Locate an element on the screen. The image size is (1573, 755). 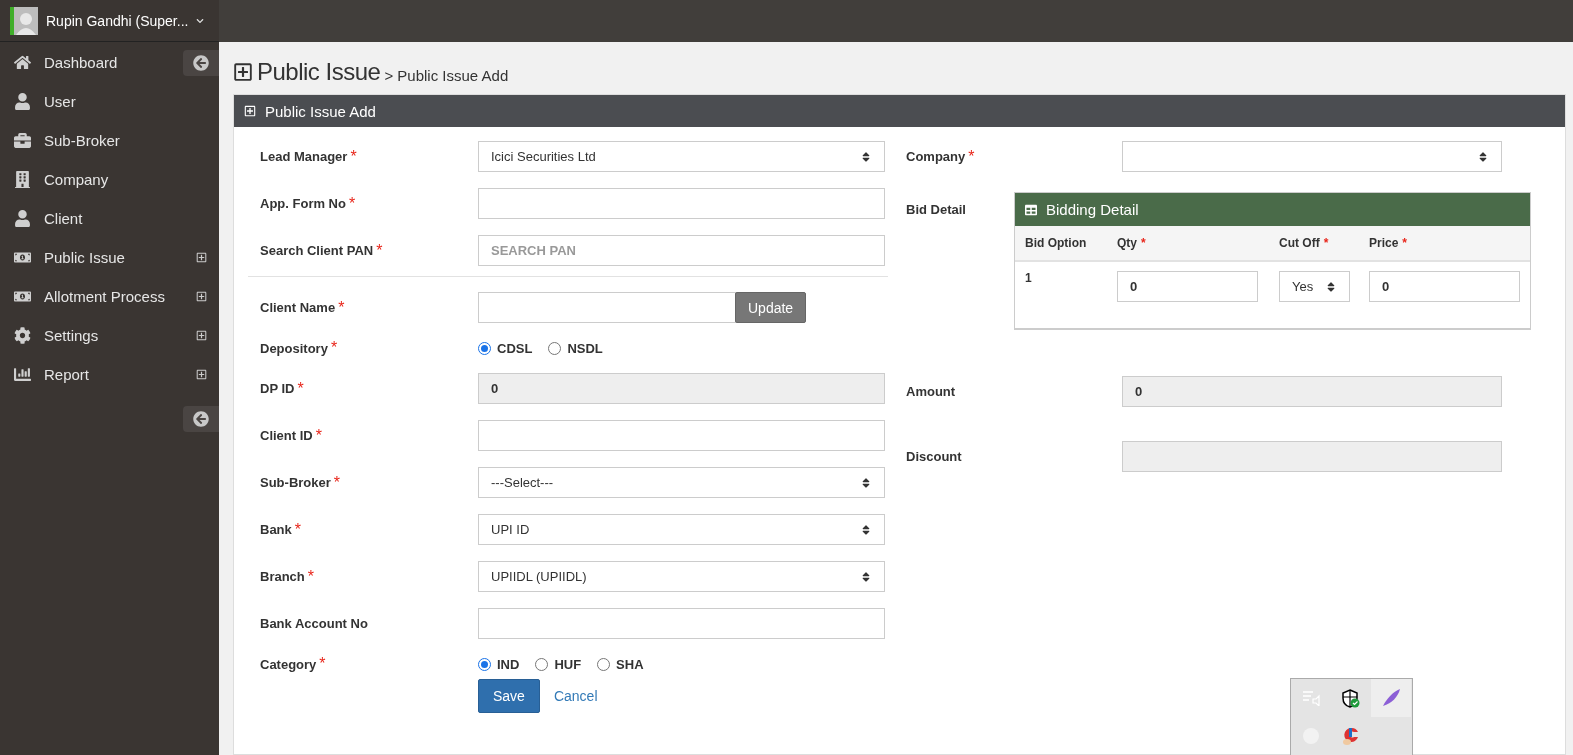
field-label: Company is located at coordinates (936, 156).